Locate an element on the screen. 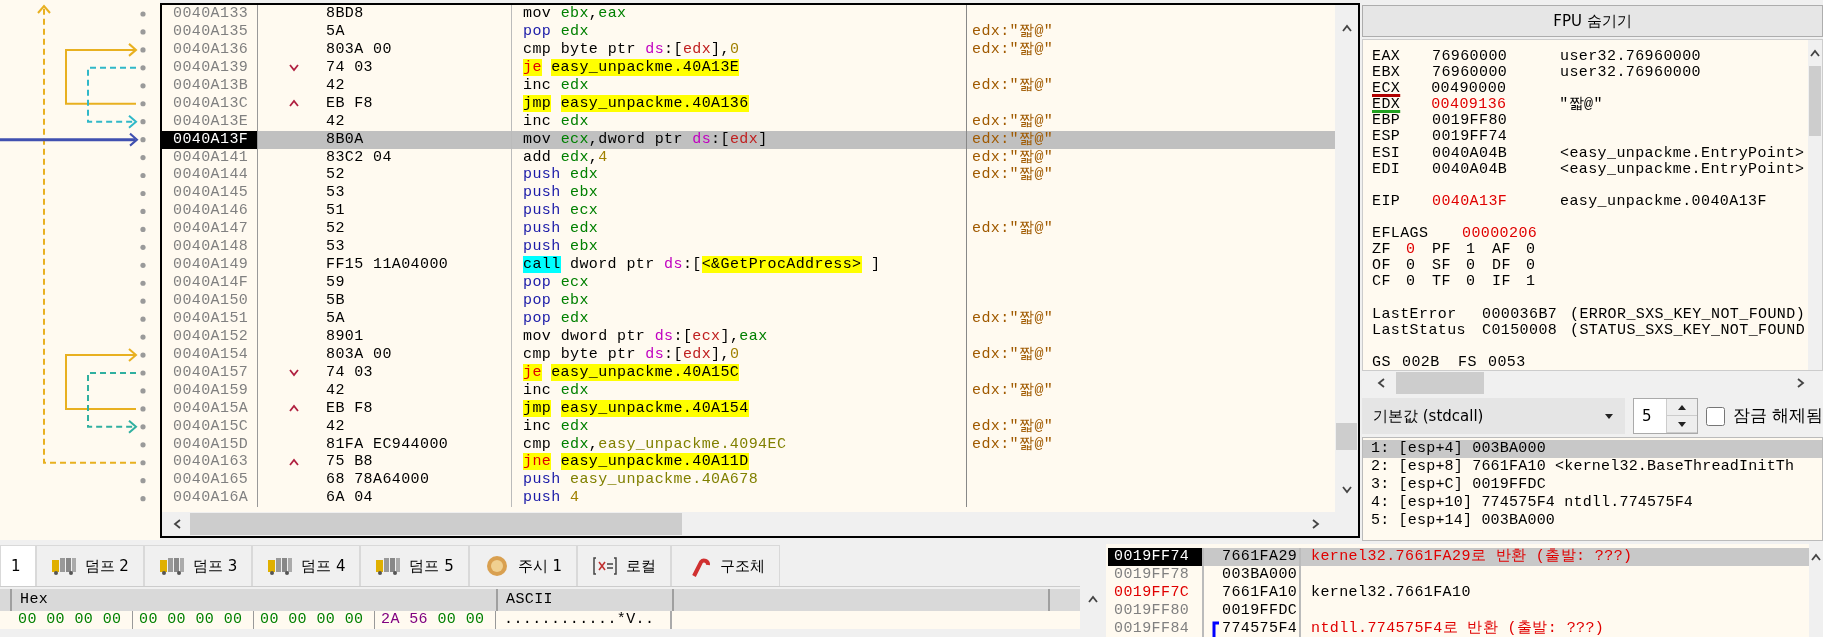  instruction-cell: pop ecx is located at coordinates (739, 283).